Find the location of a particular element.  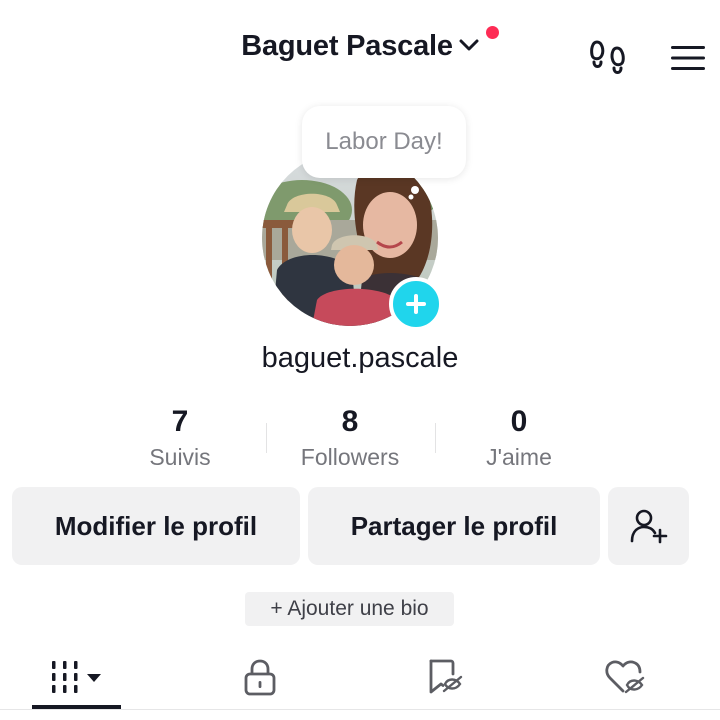

tab-private is located at coordinates (259, 677).